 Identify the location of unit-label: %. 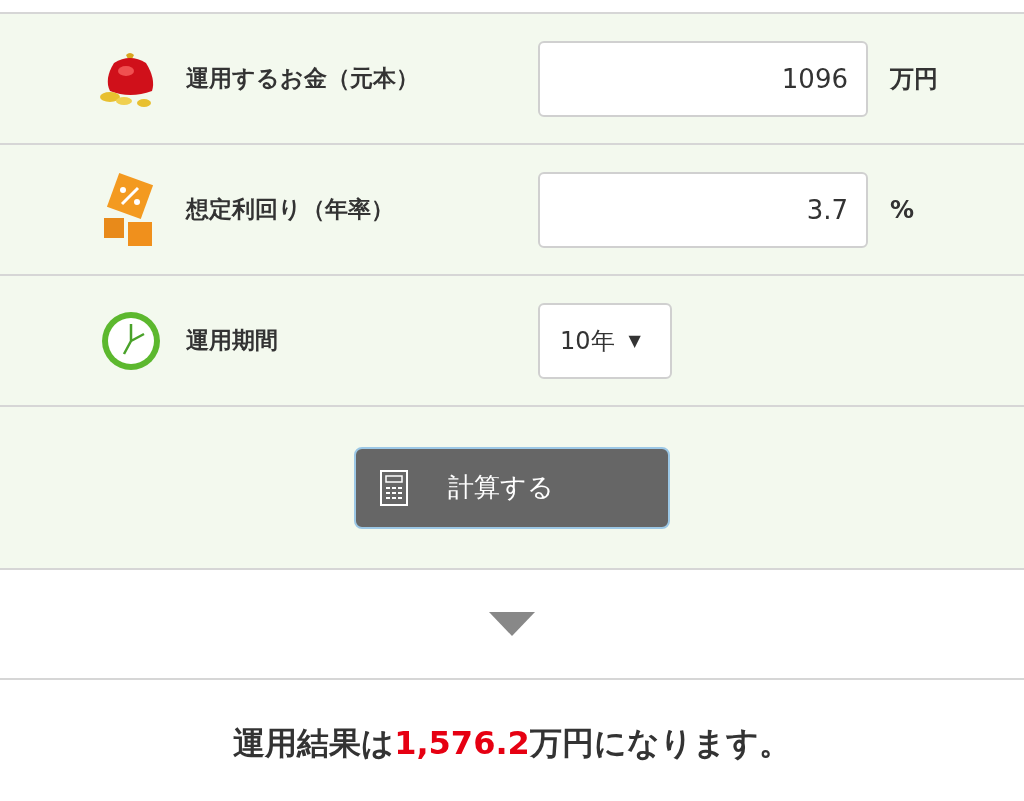
(902, 209).